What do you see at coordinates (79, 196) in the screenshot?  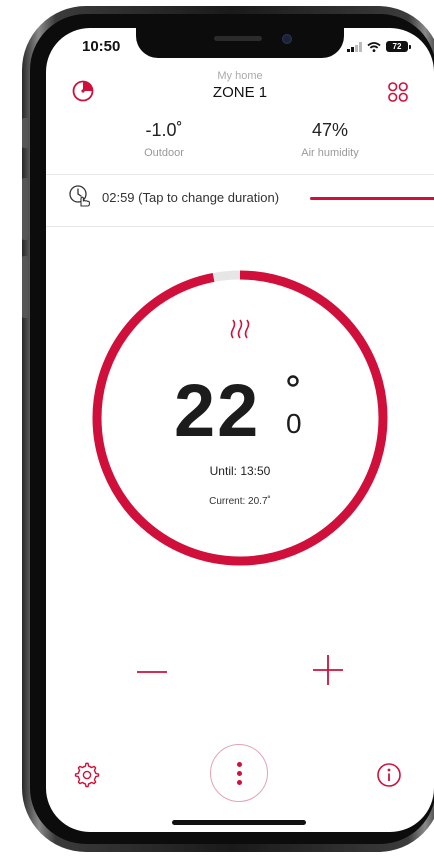 I see `clock-hand-icon` at bounding box center [79, 196].